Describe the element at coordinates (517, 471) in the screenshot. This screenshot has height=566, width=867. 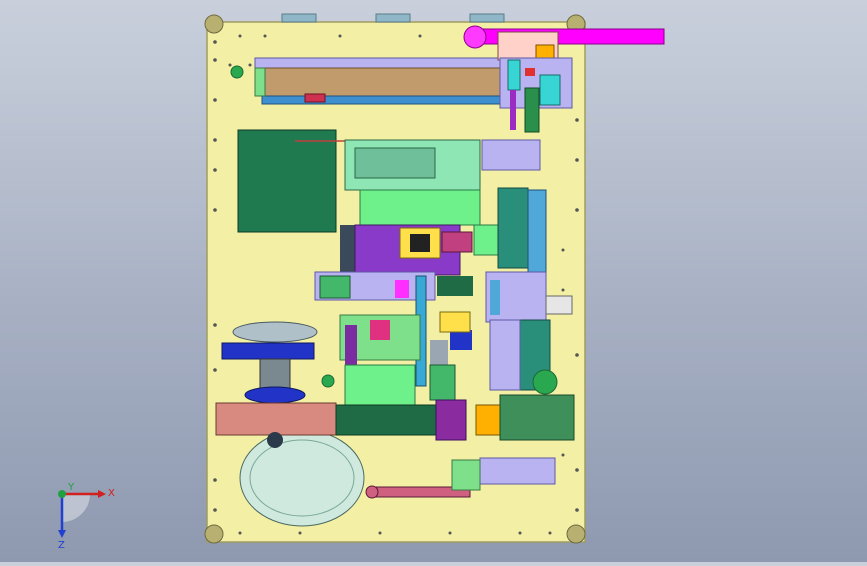
I see `cylinder-body` at that location.